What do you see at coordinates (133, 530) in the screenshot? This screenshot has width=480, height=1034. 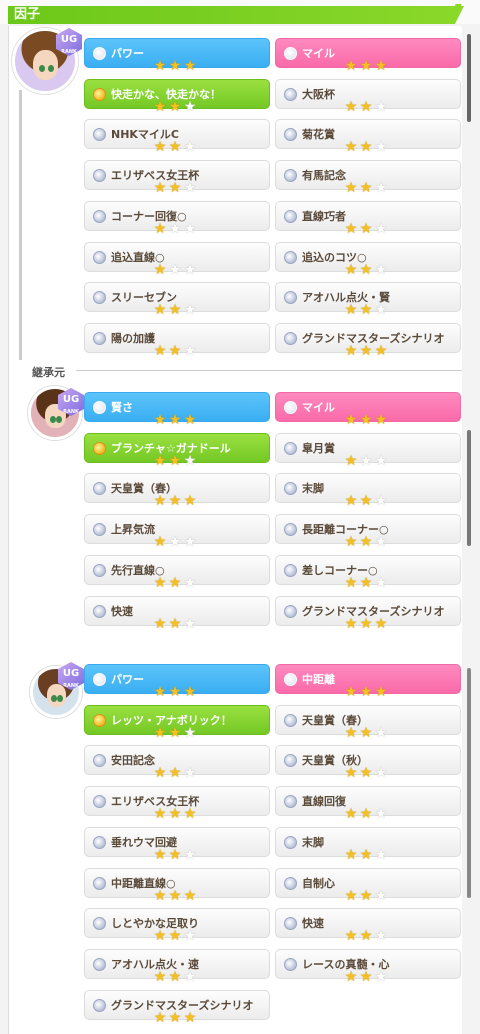 I see `factor-label: 上昇気流` at bounding box center [133, 530].